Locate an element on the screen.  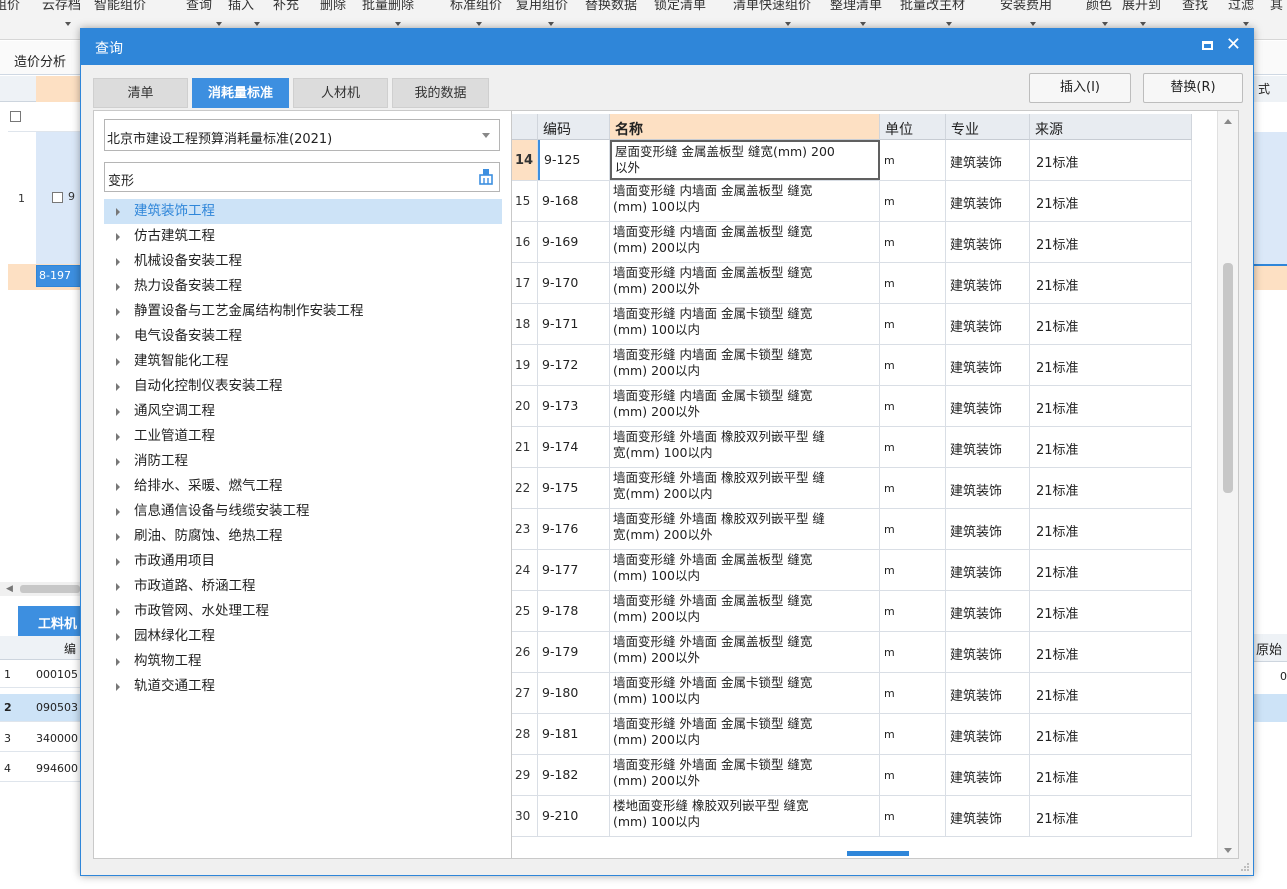
tree-item: 通风空调工程 is located at coordinates (303, 411).